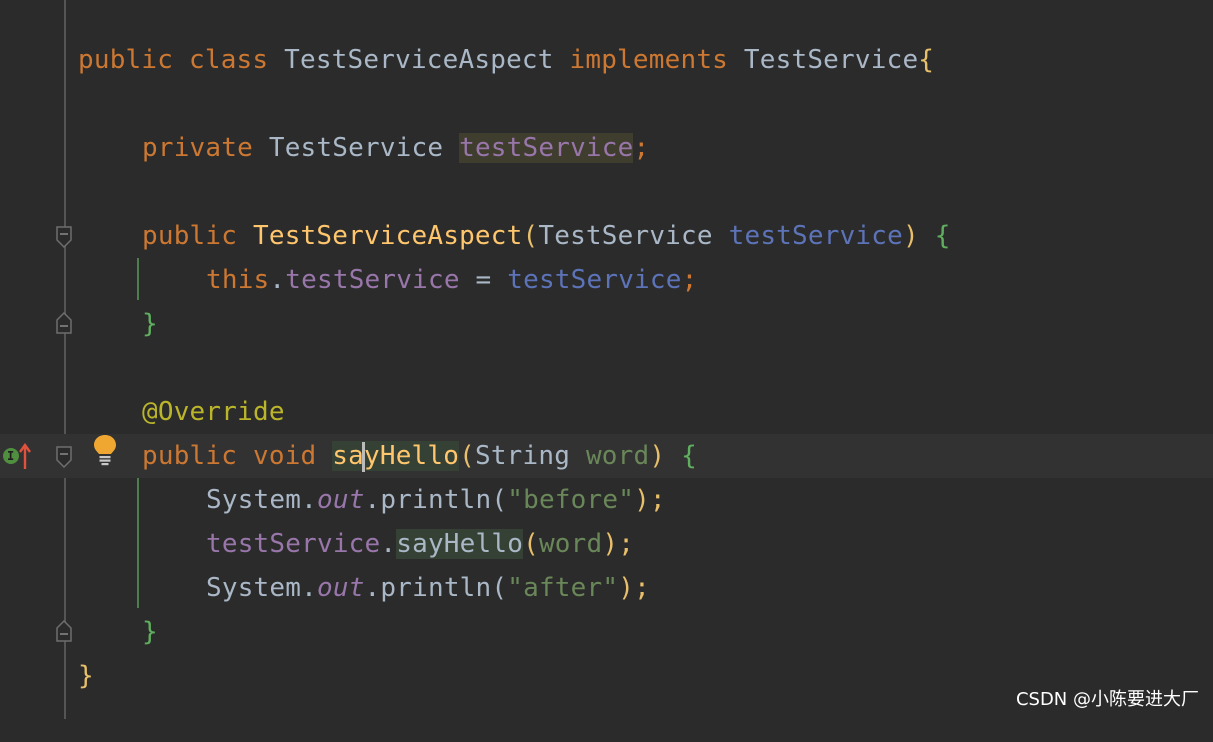  Describe the element at coordinates (18, 458) in the screenshot. I see `implements-method-icon: I` at that location.